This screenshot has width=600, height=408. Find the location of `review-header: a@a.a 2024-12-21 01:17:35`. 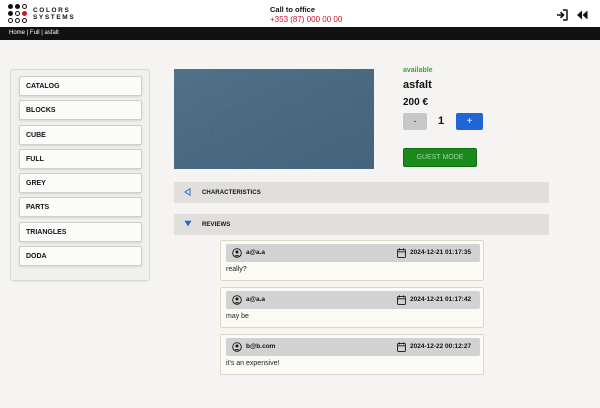

review-header: a@a.a 2024-12-21 01:17:35 is located at coordinates (353, 253).